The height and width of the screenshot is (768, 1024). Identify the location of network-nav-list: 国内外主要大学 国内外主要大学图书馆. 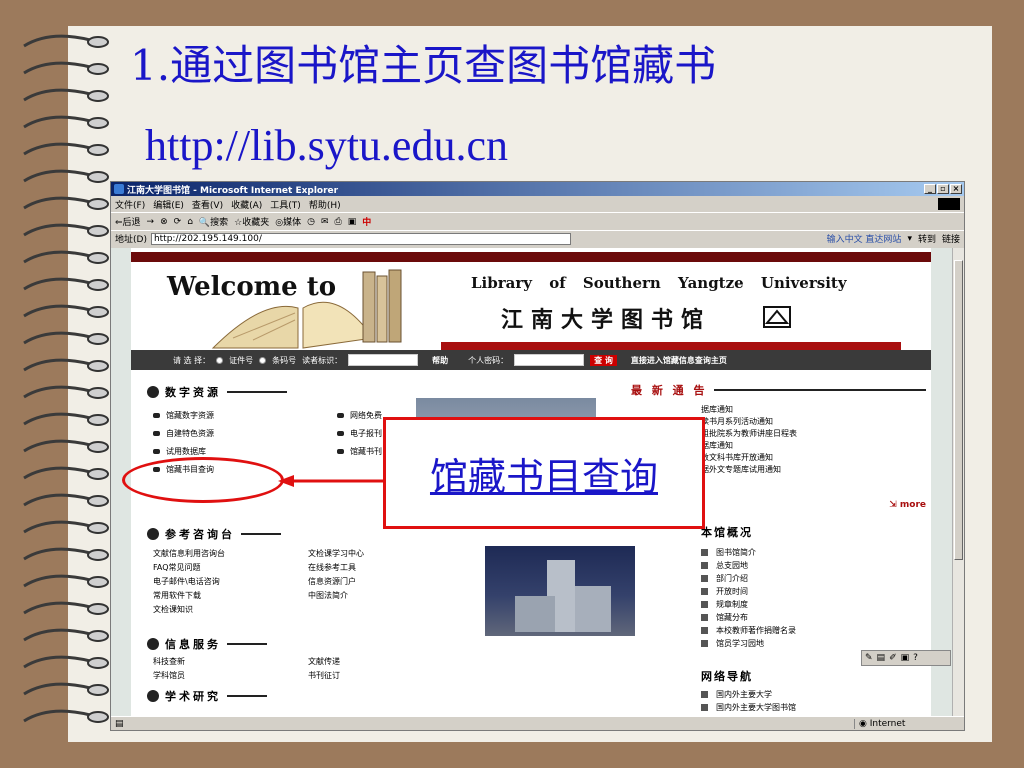
(815, 701).